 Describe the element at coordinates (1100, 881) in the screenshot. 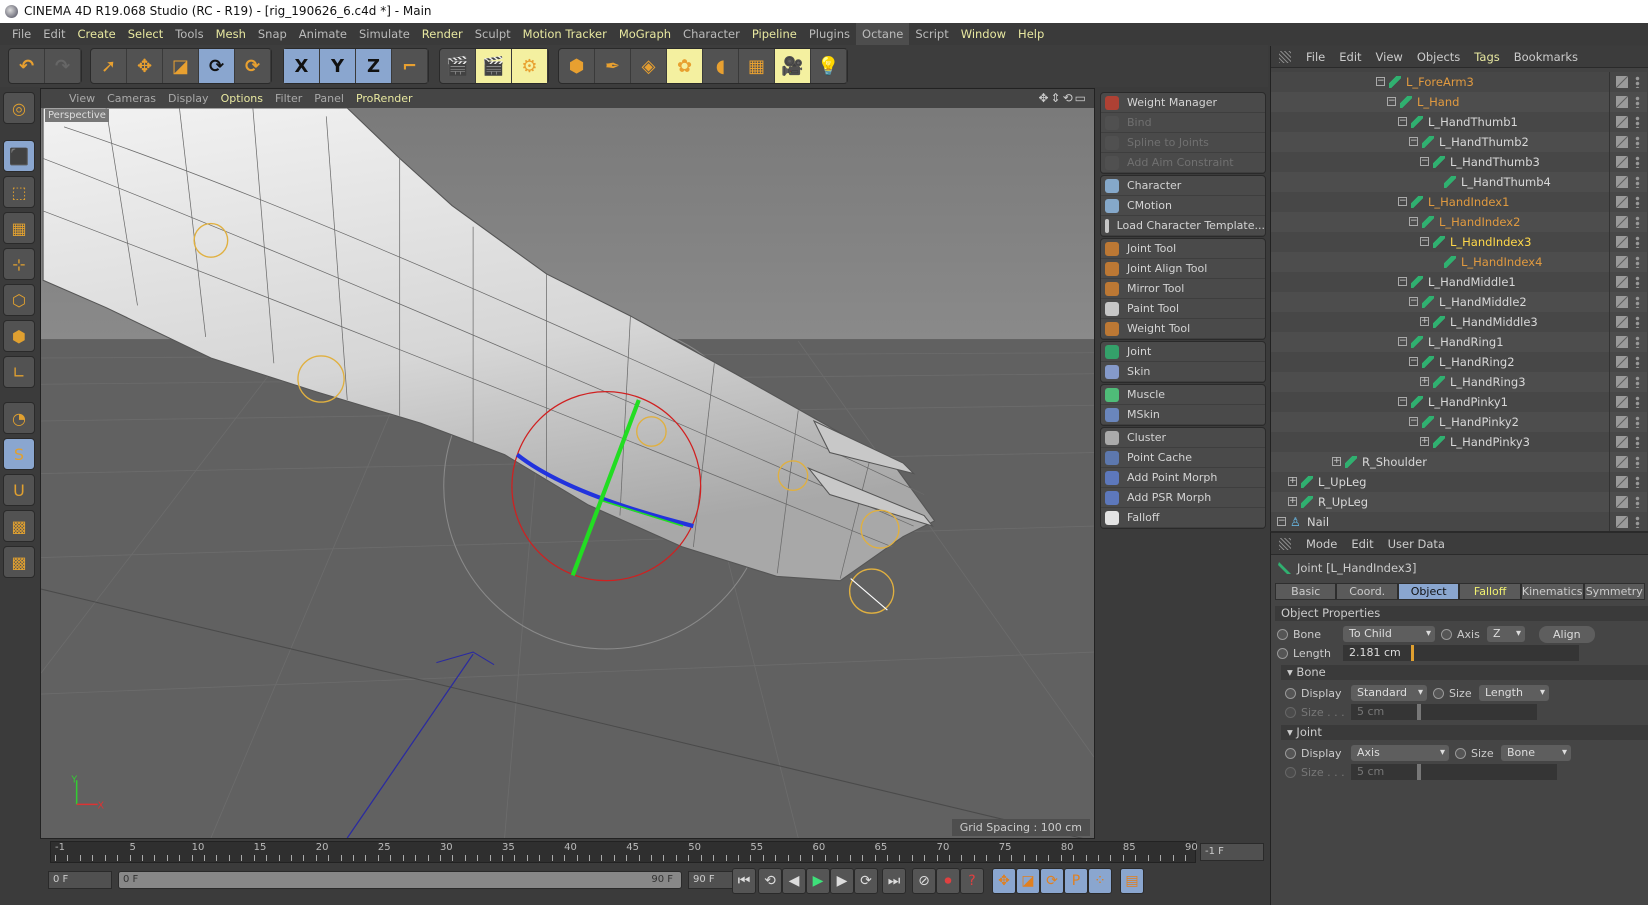

I see `point-level-button: ⁘` at that location.